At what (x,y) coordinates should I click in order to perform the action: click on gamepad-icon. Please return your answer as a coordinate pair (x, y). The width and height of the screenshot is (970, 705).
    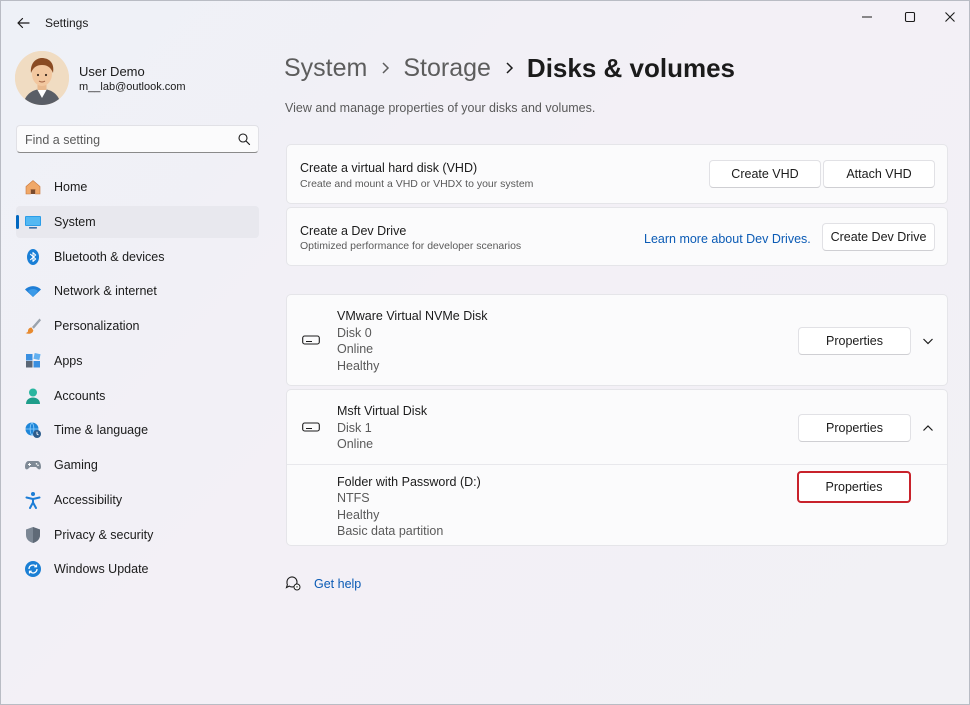
    Looking at the image, I should click on (33, 465).